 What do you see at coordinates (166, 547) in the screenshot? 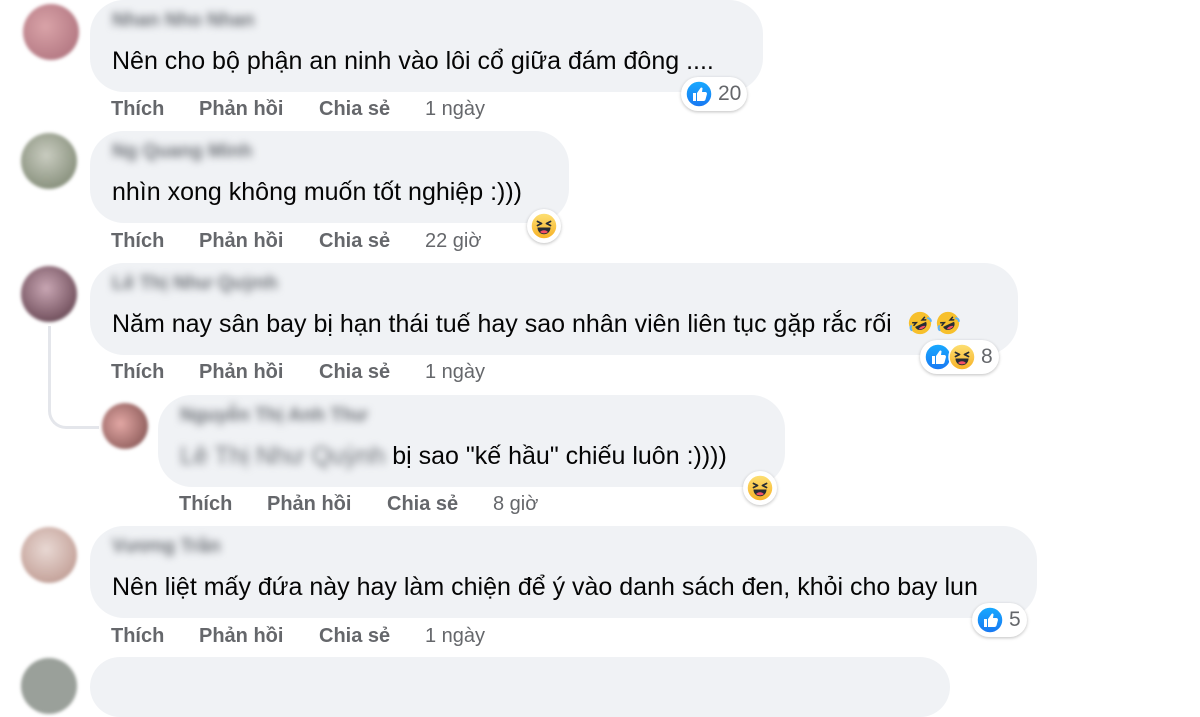
I see `comment-author: Vương Trần` at bounding box center [166, 547].